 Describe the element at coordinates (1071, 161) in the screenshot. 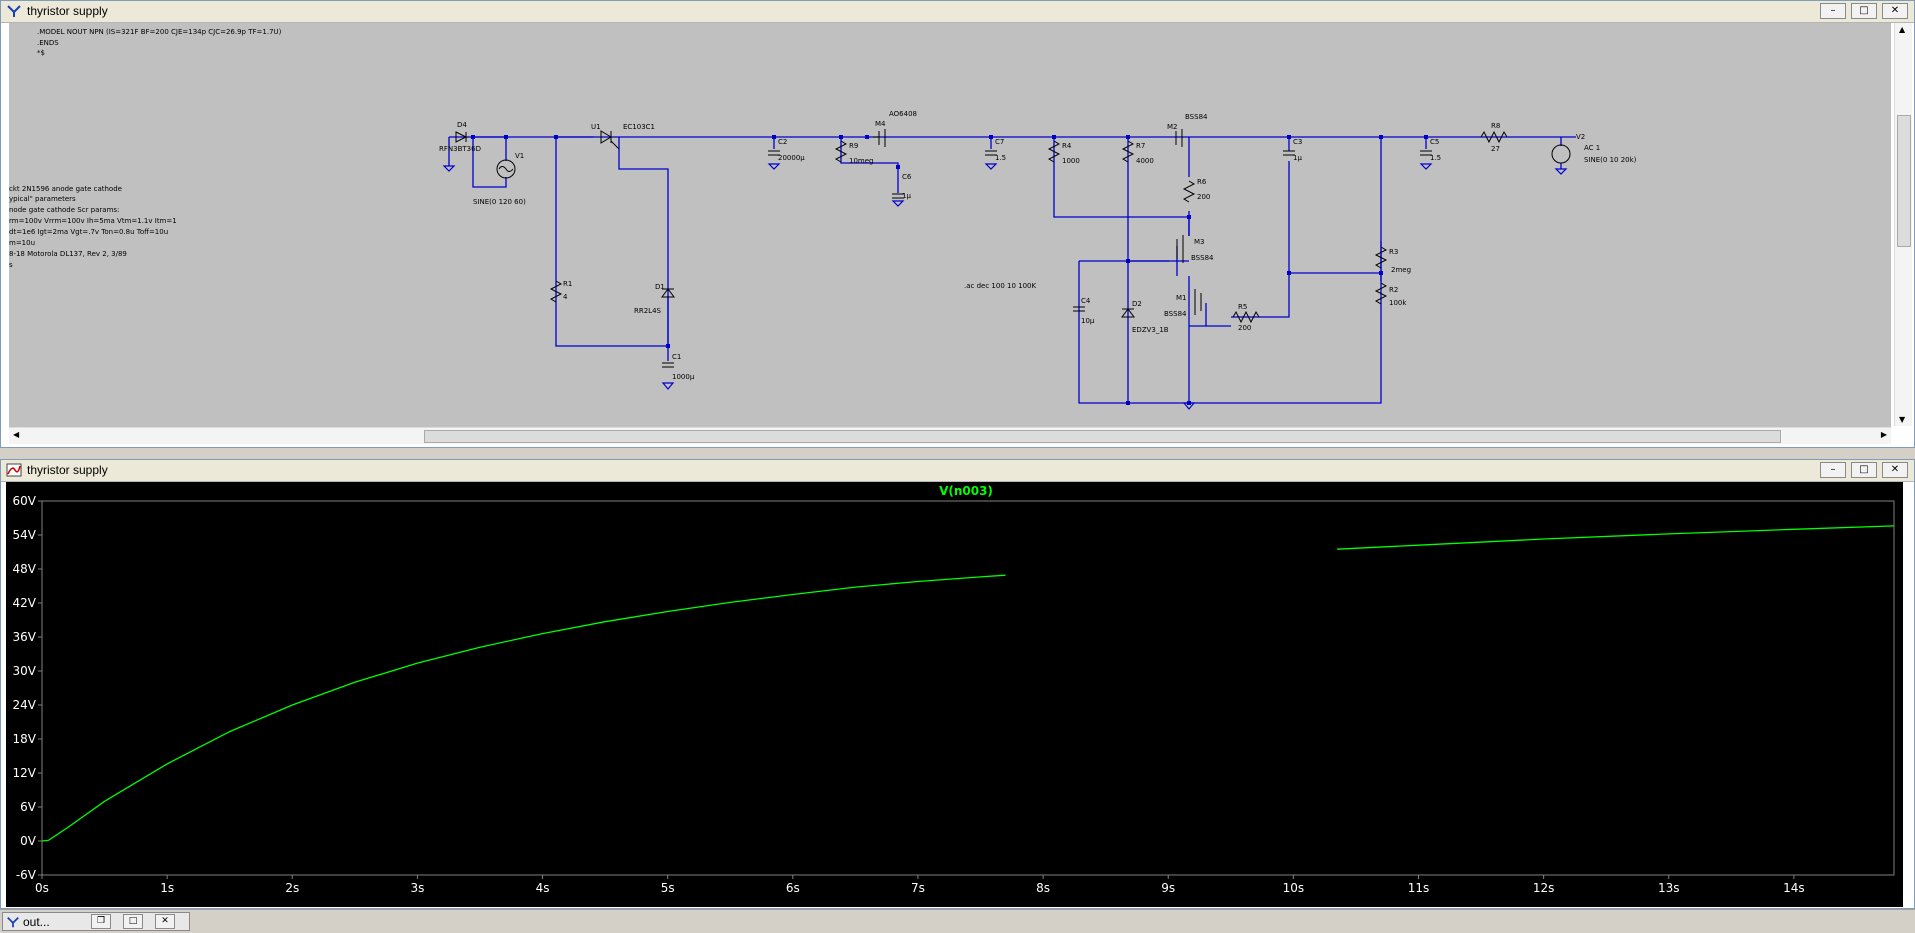

I see `component-value-r4: 1000` at that location.